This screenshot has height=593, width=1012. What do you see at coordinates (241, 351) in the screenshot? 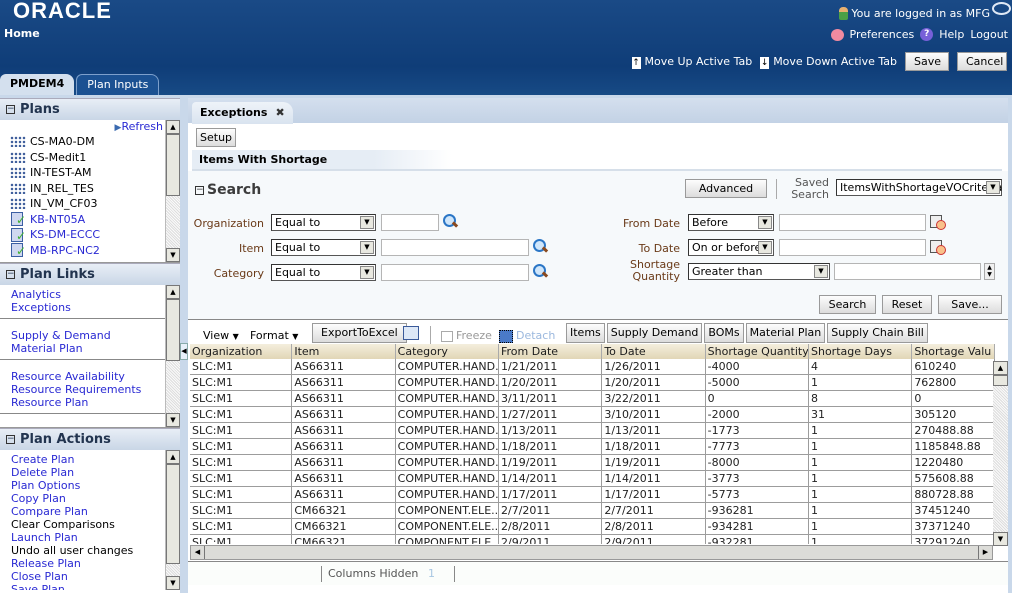
I see `column-header: Organization` at bounding box center [241, 351].